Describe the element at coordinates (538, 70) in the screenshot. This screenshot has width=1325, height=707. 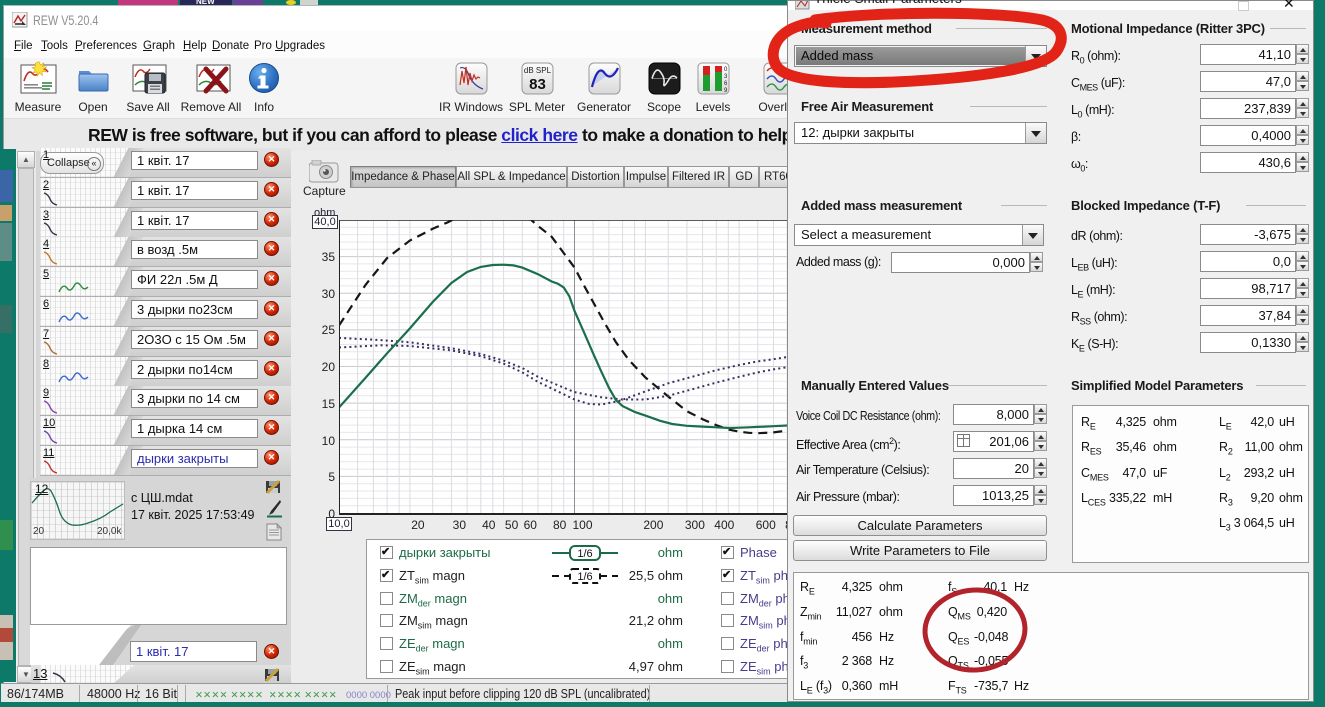
I see `svg-text: dB SPL` at that location.